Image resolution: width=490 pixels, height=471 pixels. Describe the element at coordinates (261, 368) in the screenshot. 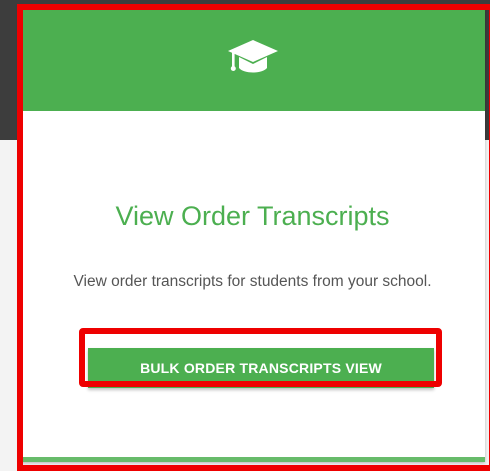

I see `bulk-order-transcripts-view-button: BULK ORDER TRANSCRIPTS VIEW` at that location.